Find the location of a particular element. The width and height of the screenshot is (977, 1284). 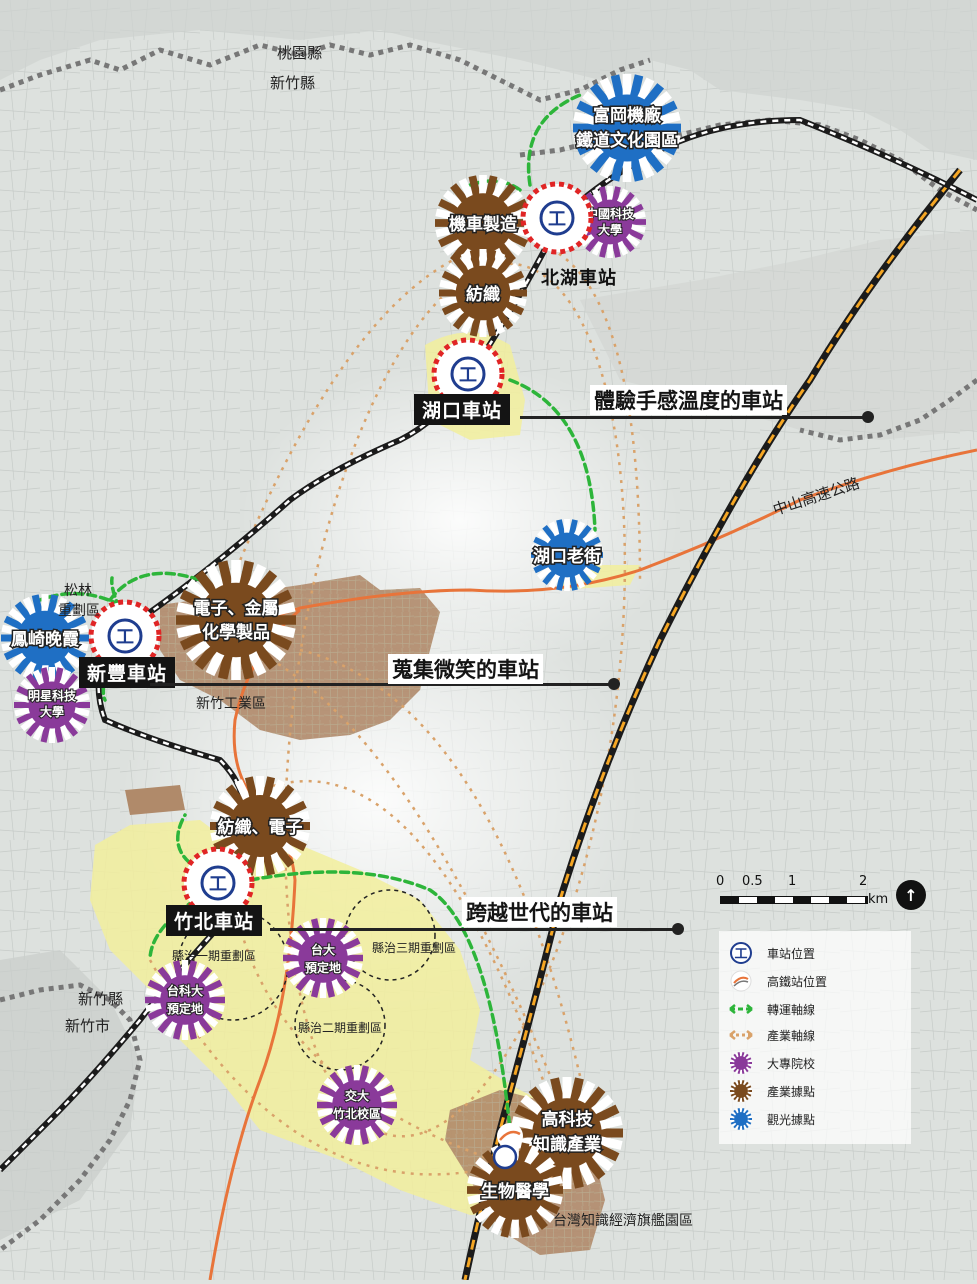

legend-label: 產業據點 is located at coordinates (791, 1091).